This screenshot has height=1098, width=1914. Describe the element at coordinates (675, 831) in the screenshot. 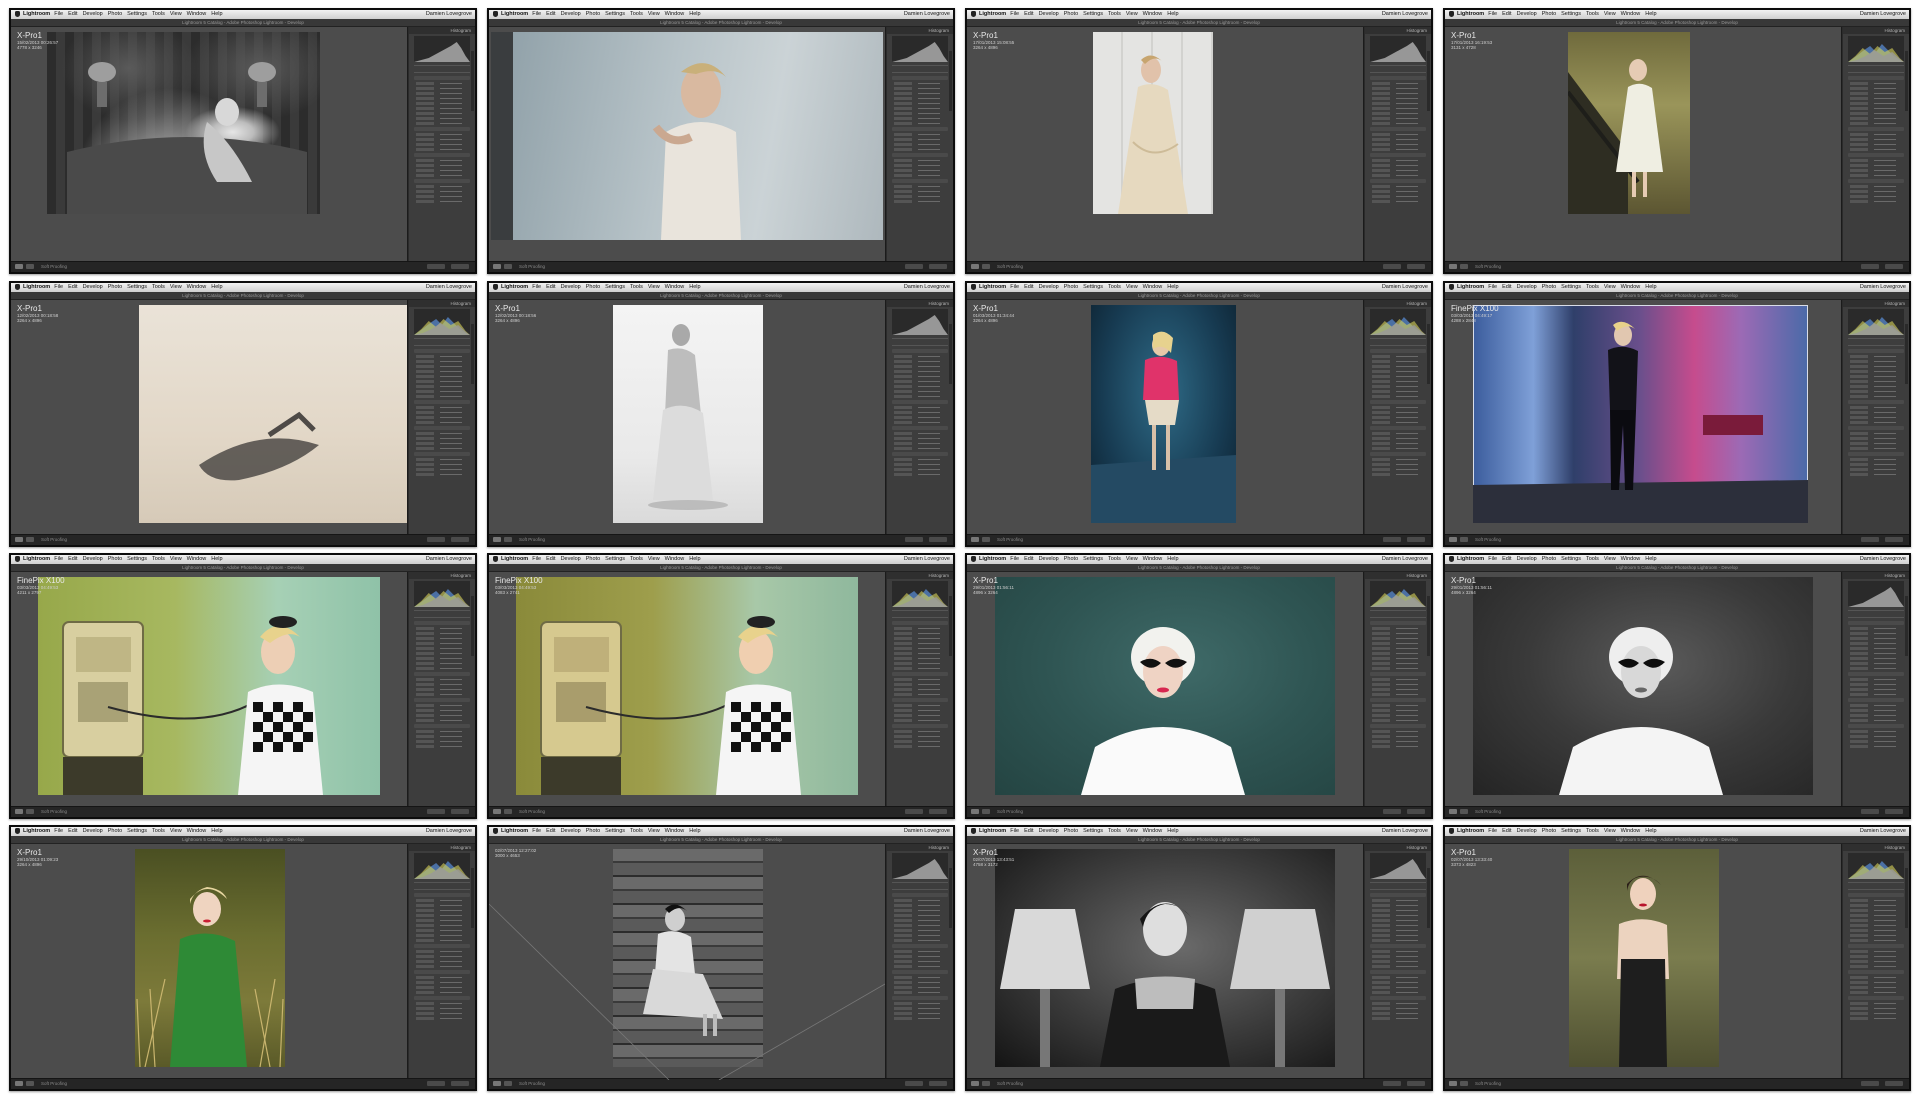

I see `menu-item: Window` at that location.